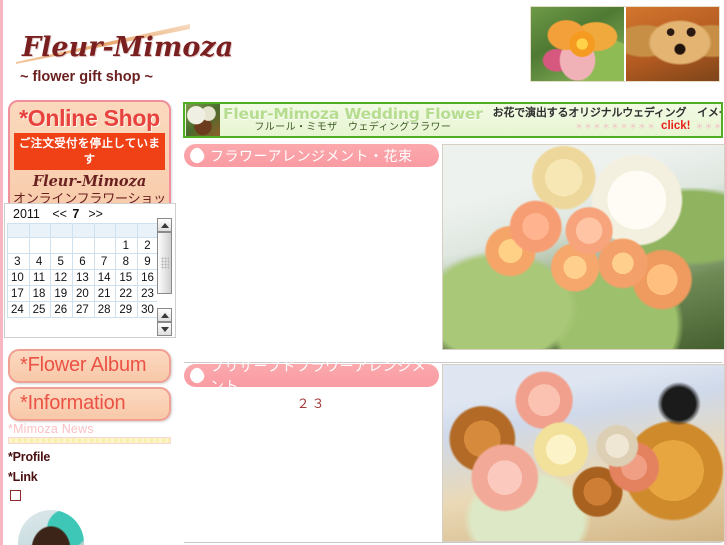 The image size is (727, 545). Describe the element at coordinates (26, 214) in the screenshot. I see `calendar-year: 2011` at that location.